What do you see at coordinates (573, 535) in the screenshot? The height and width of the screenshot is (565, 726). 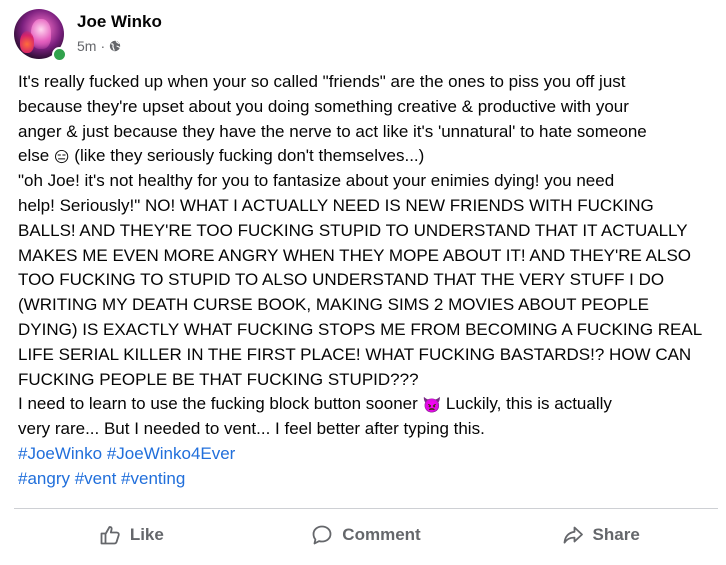 I see `share-arrow-icon` at bounding box center [573, 535].